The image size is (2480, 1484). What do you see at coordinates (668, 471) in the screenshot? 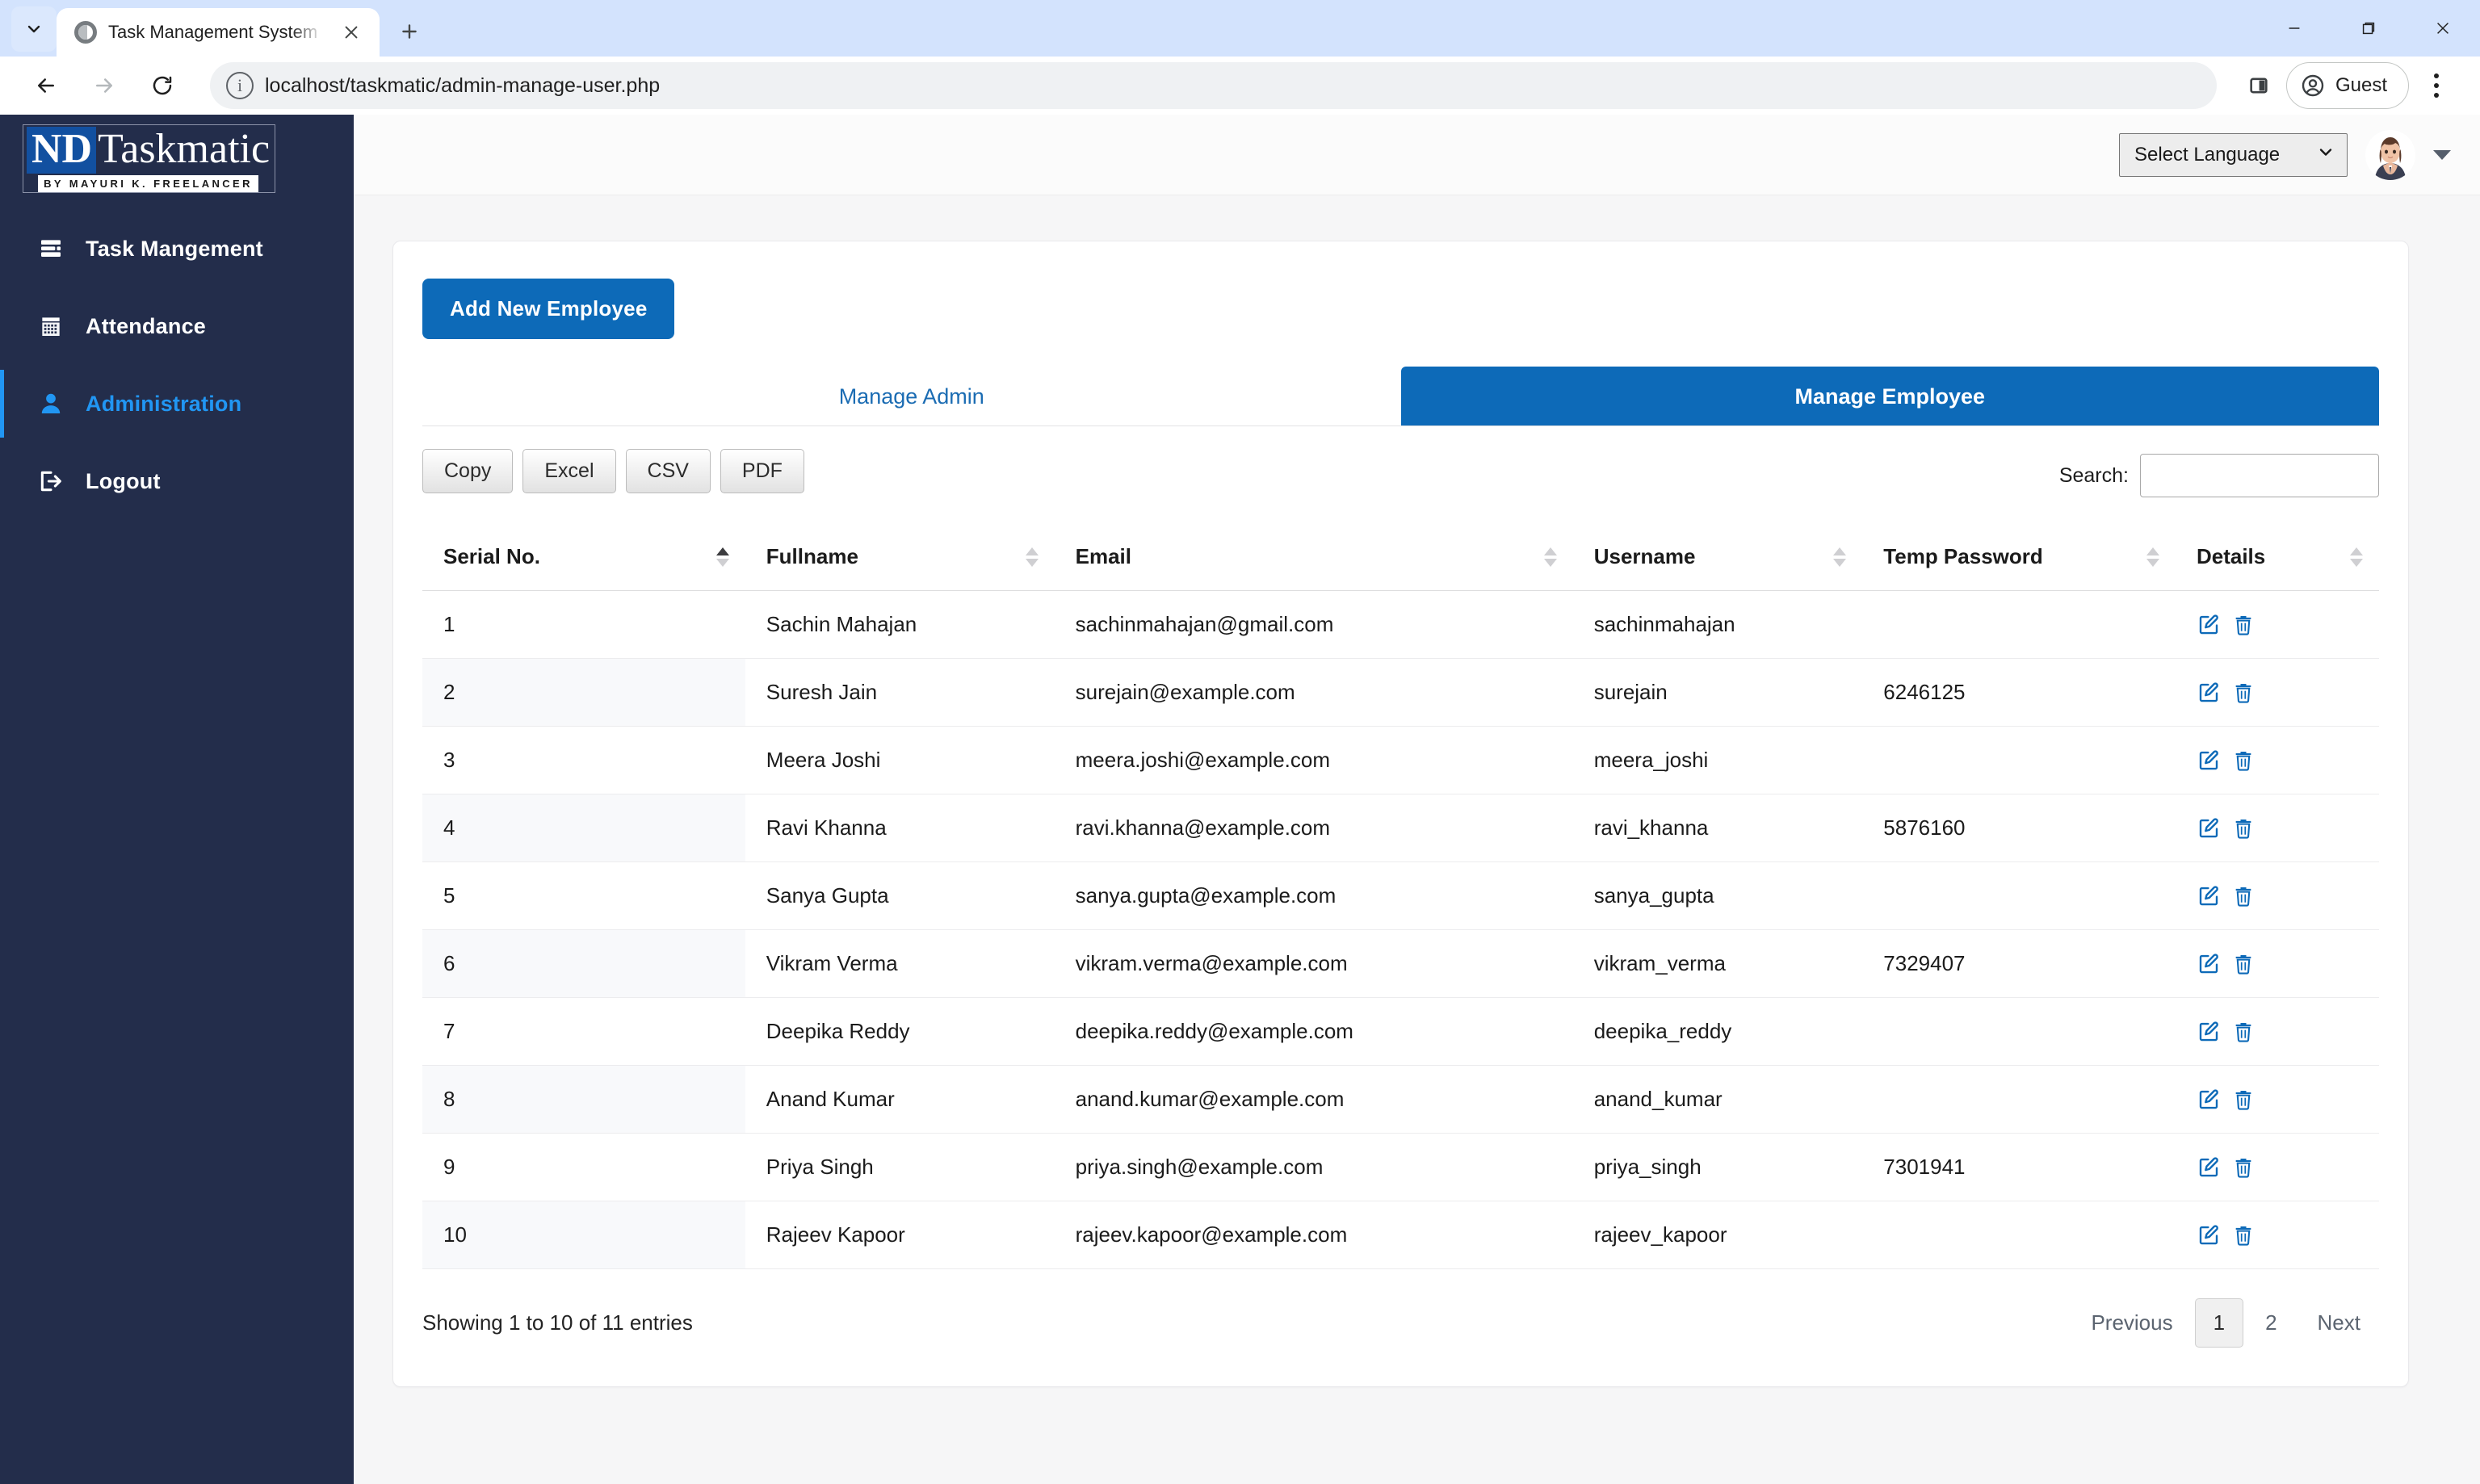
I see `csv-button: CSV` at bounding box center [668, 471].